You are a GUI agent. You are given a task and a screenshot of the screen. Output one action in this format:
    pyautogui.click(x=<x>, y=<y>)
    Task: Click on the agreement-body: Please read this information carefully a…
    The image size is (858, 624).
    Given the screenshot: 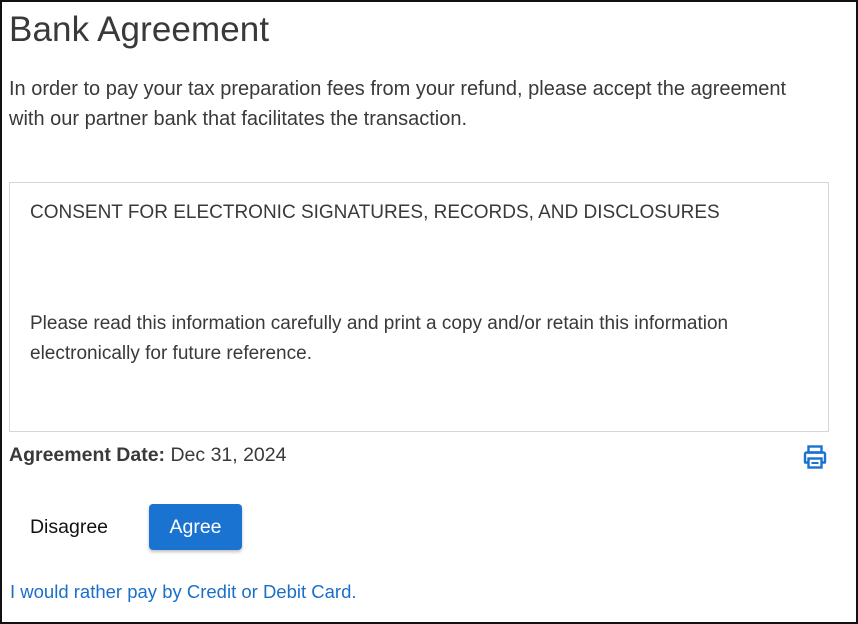 What is the action you would take?
    pyautogui.click(x=379, y=338)
    